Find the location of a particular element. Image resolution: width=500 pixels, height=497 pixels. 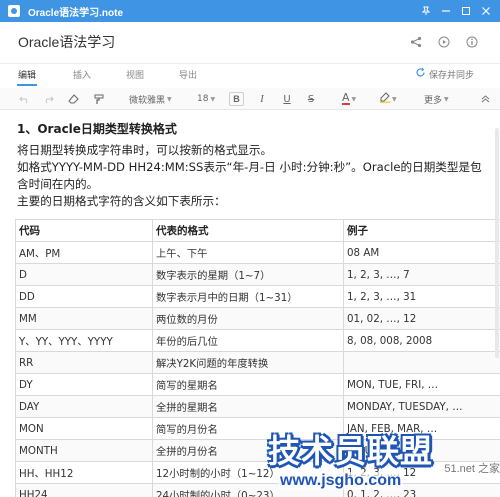

table-cell: MONTH is located at coordinates (84, 450).